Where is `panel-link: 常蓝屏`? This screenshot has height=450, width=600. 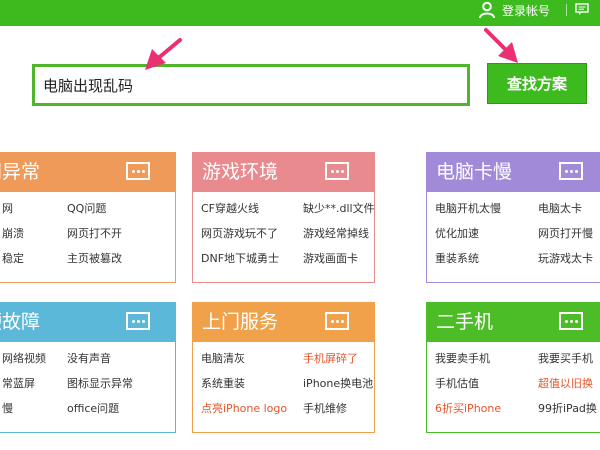 panel-link: 常蓝屏 is located at coordinates (18, 383).